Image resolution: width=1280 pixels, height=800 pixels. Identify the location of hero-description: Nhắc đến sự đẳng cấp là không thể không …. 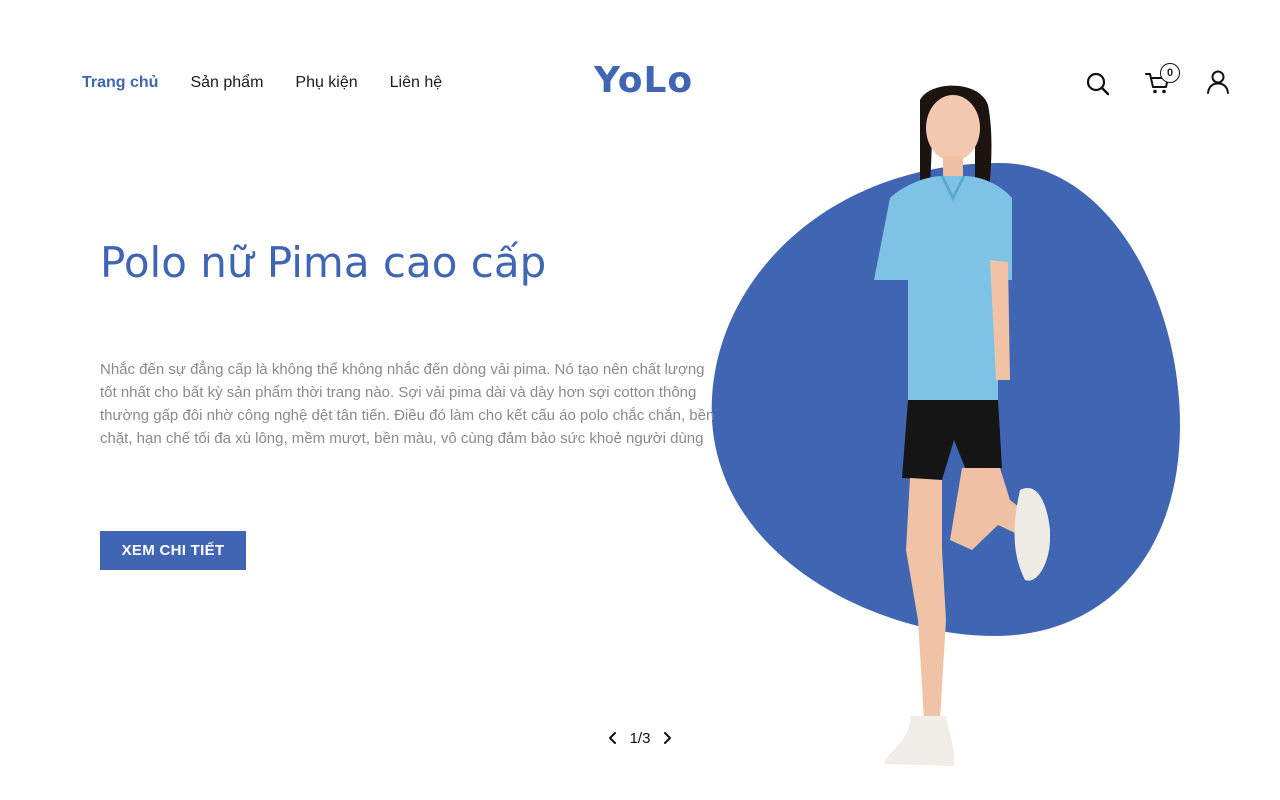
(407, 404).